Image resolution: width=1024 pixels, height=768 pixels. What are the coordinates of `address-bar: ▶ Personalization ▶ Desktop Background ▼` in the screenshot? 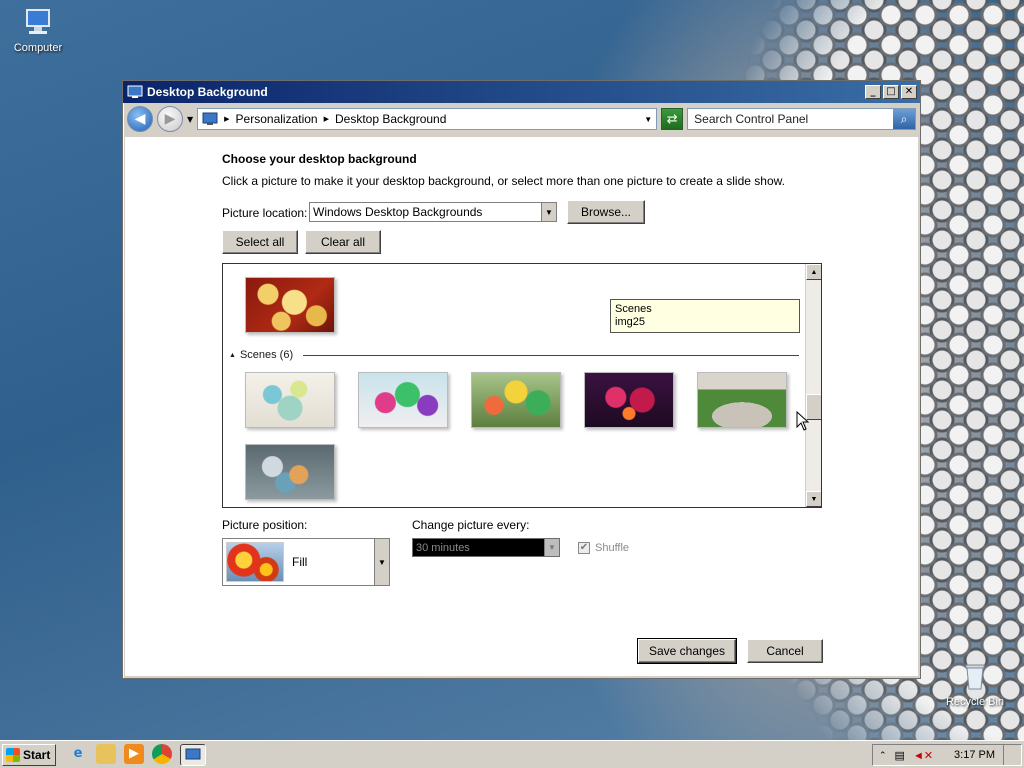 It's located at (427, 119).